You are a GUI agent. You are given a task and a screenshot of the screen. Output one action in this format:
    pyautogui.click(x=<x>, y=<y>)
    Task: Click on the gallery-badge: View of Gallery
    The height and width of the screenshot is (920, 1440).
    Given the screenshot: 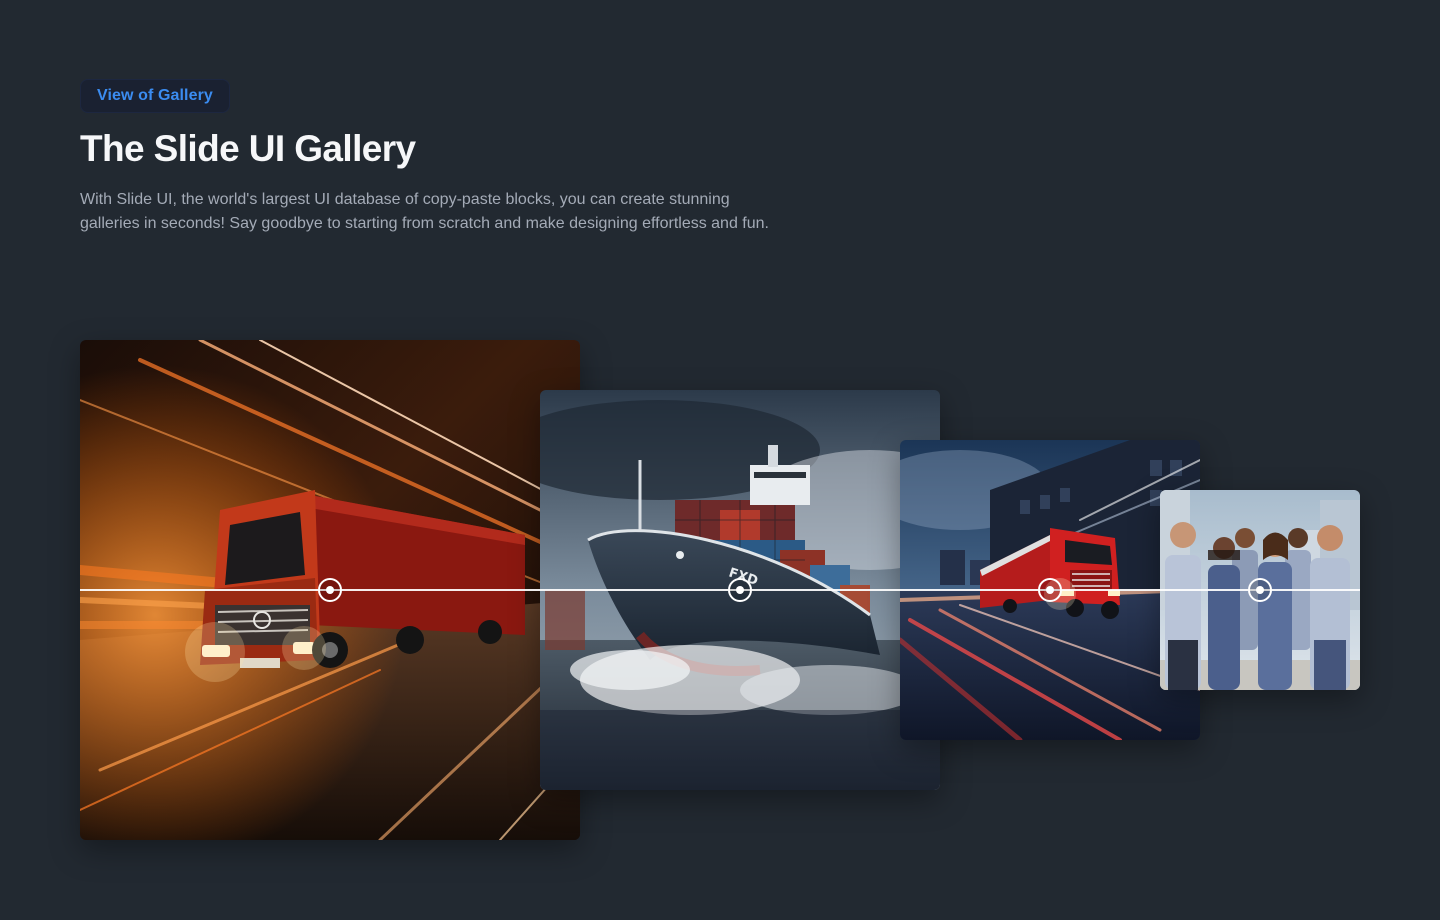 What is the action you would take?
    pyautogui.click(x=155, y=96)
    